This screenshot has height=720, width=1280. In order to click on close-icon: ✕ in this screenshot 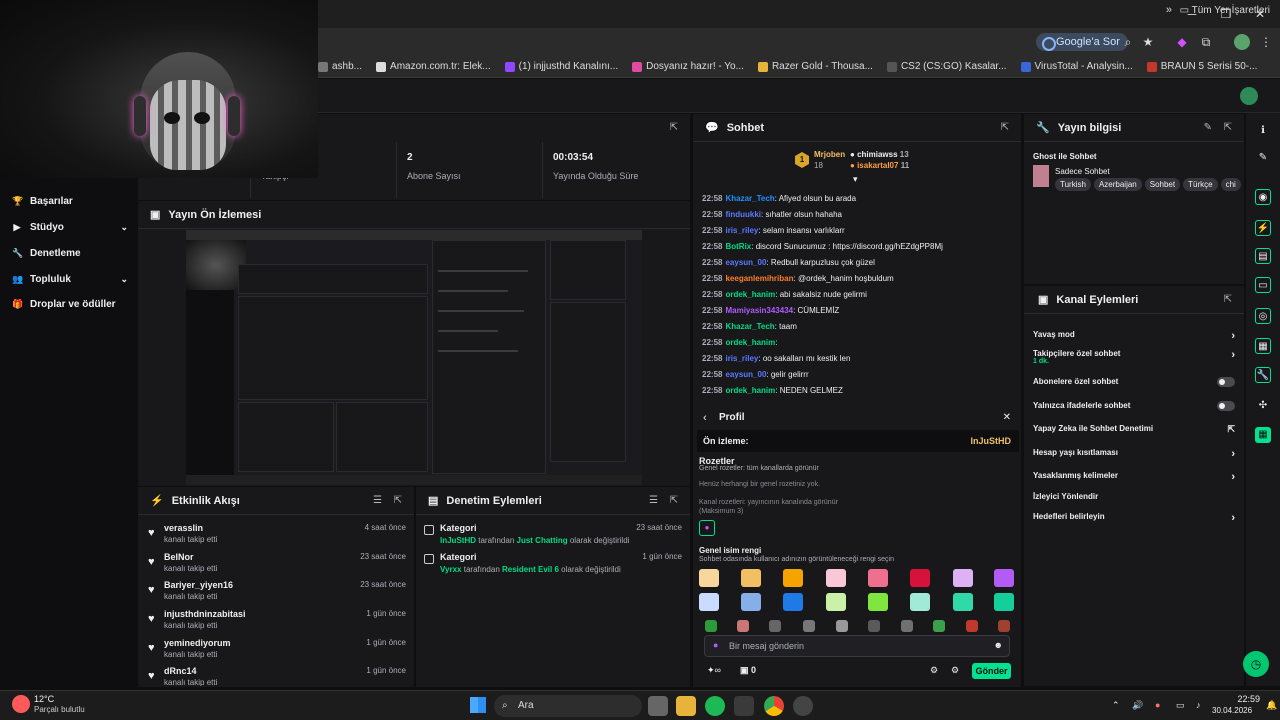, I will do `click(1007, 417)`.